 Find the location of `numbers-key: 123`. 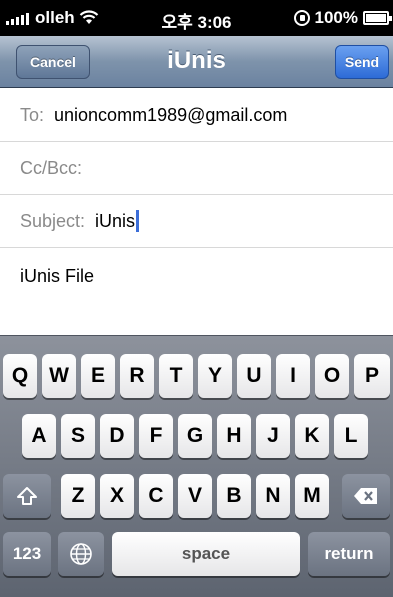

numbers-key: 123 is located at coordinates (27, 554).